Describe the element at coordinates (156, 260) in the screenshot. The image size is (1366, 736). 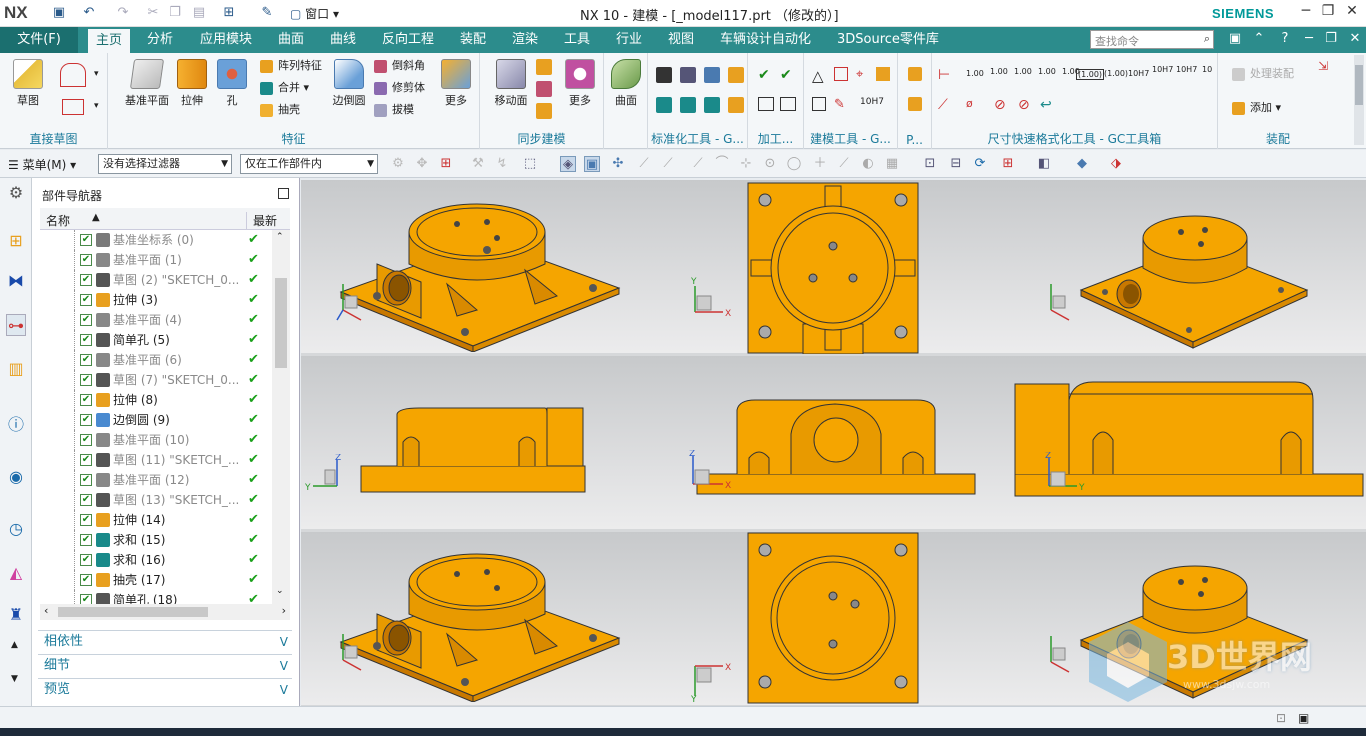
I see `tree-row: ✔ 基准平面 (1) ✔` at that location.